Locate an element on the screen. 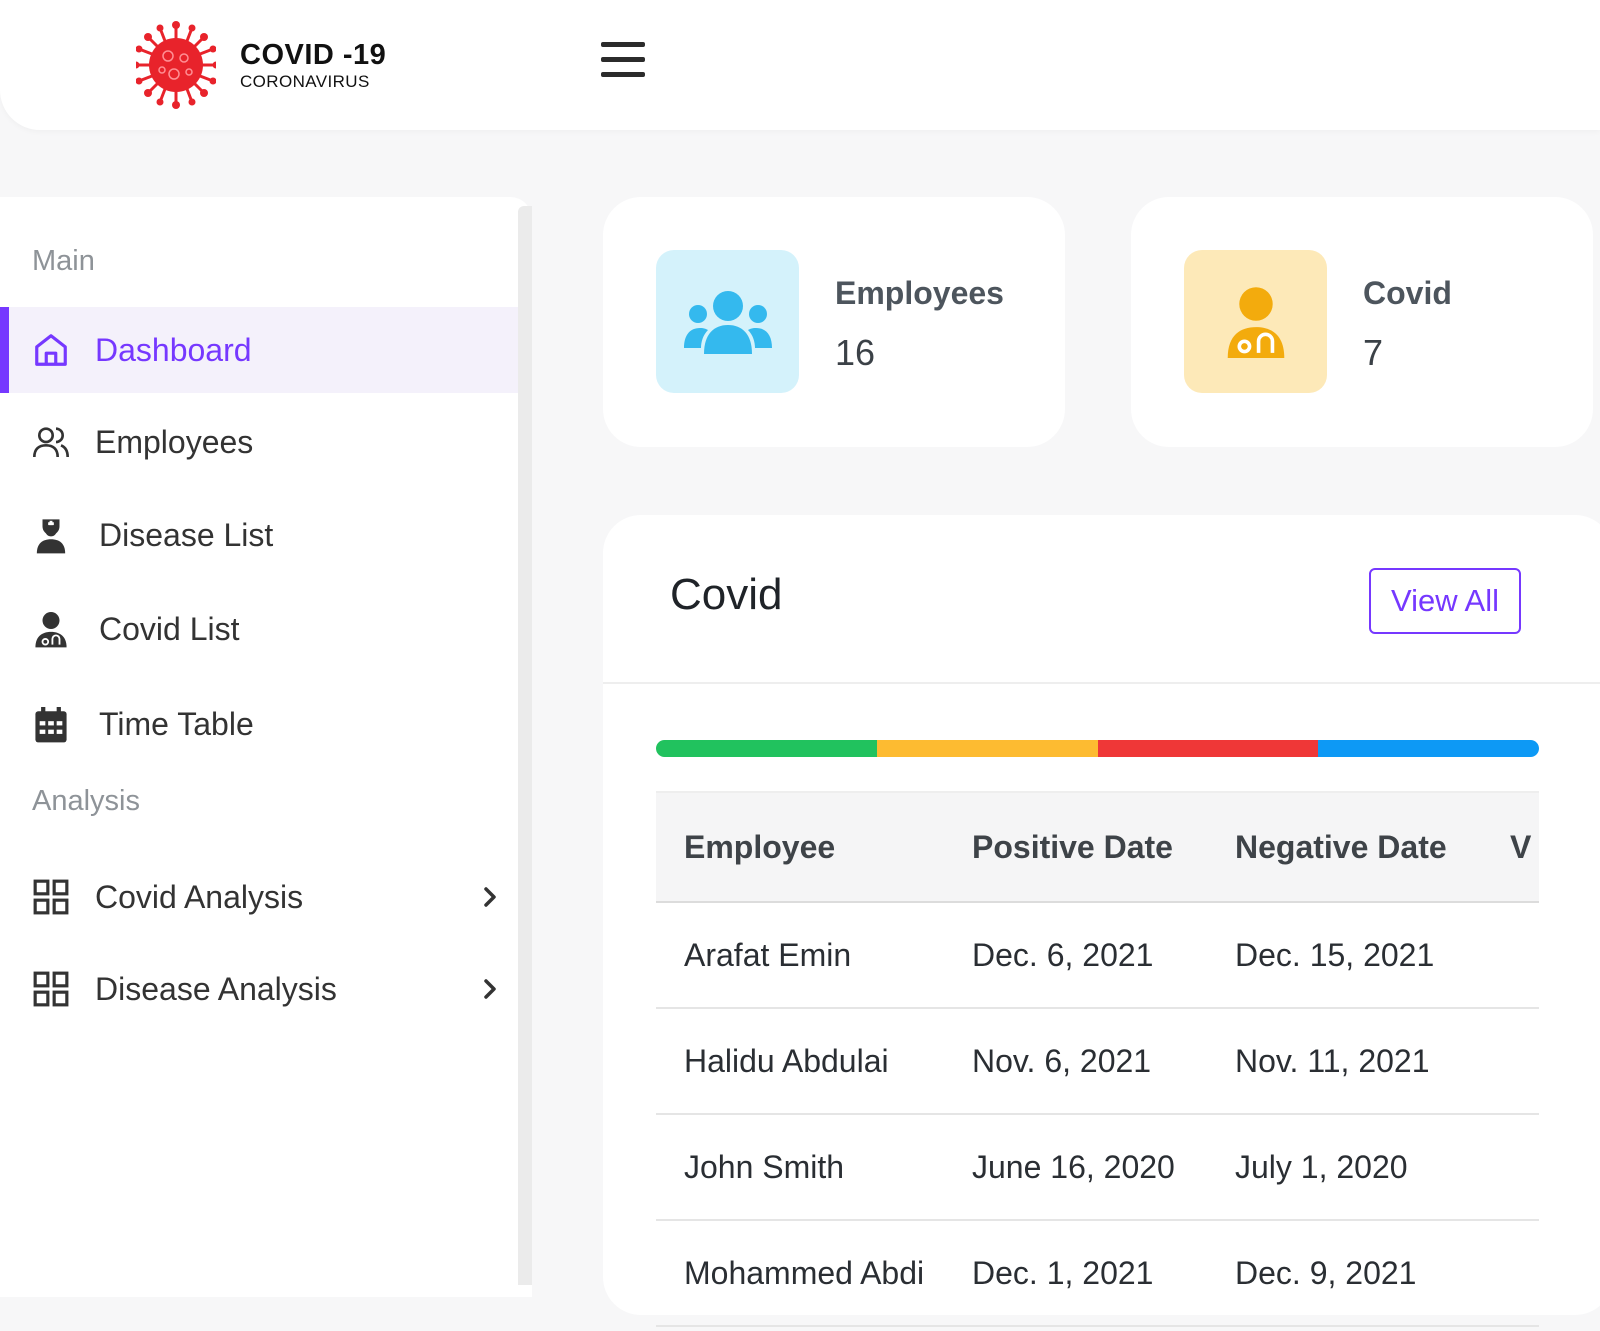 This screenshot has width=1600, height=1331. cell-negative-date: Nov. 11, 2021 is located at coordinates (1372, 1061).